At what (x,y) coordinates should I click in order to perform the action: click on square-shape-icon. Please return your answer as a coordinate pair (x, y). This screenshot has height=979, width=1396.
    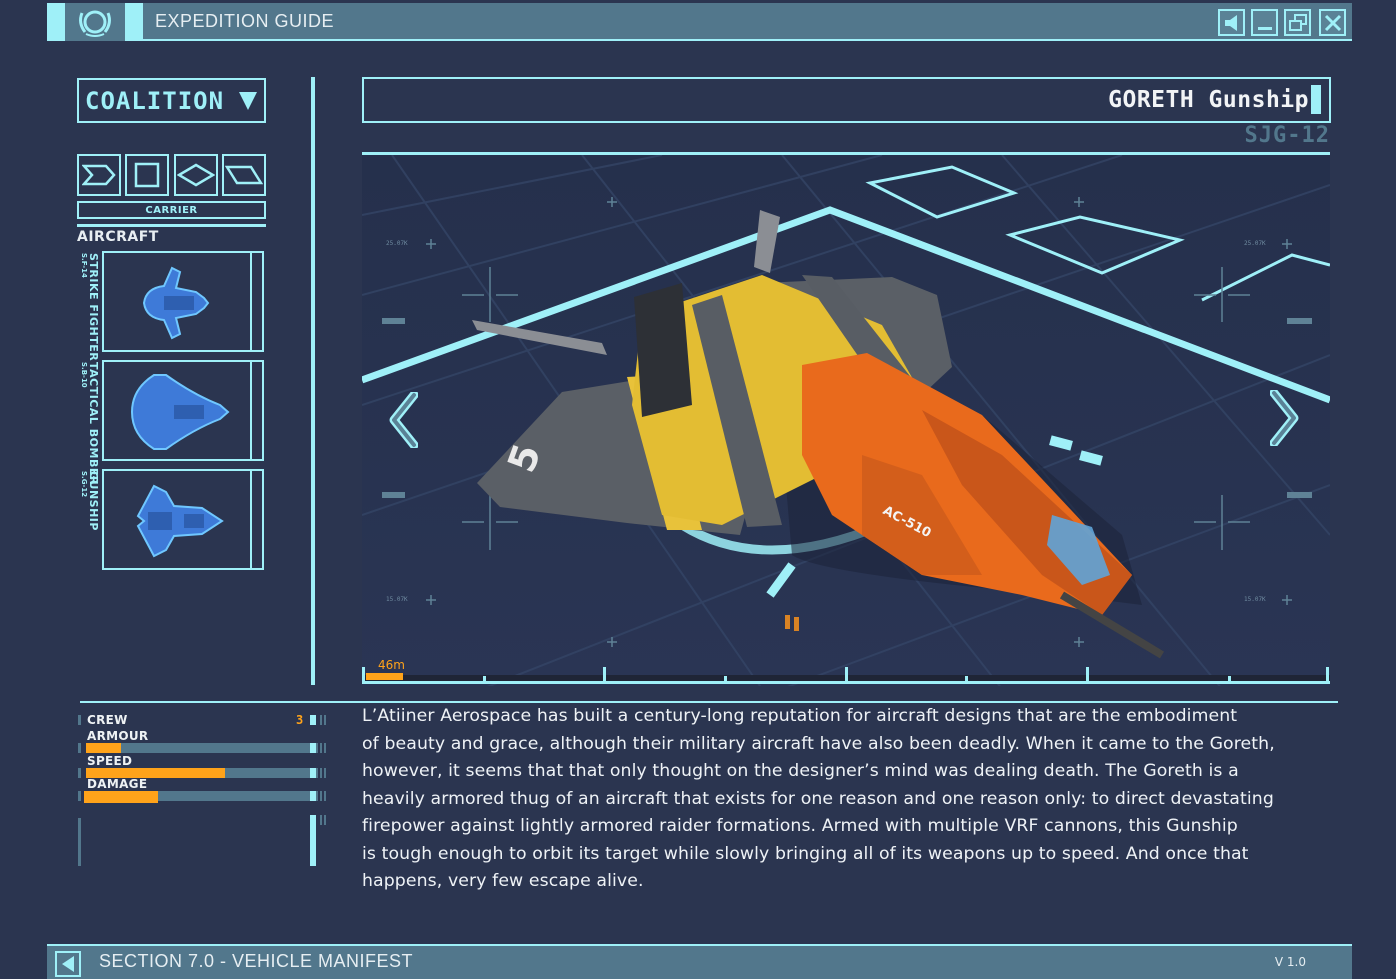
    Looking at the image, I should click on (147, 175).